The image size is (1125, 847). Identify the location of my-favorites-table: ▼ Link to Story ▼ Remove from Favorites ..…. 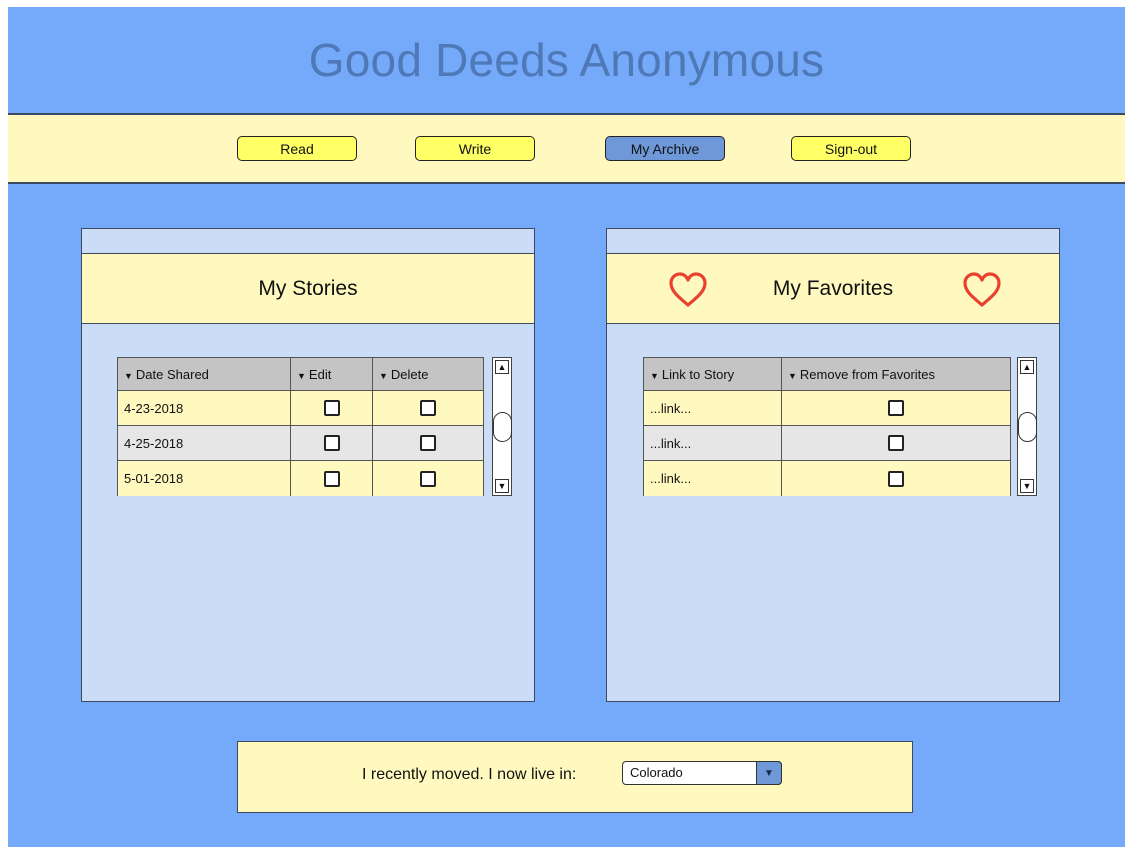
(827, 426).